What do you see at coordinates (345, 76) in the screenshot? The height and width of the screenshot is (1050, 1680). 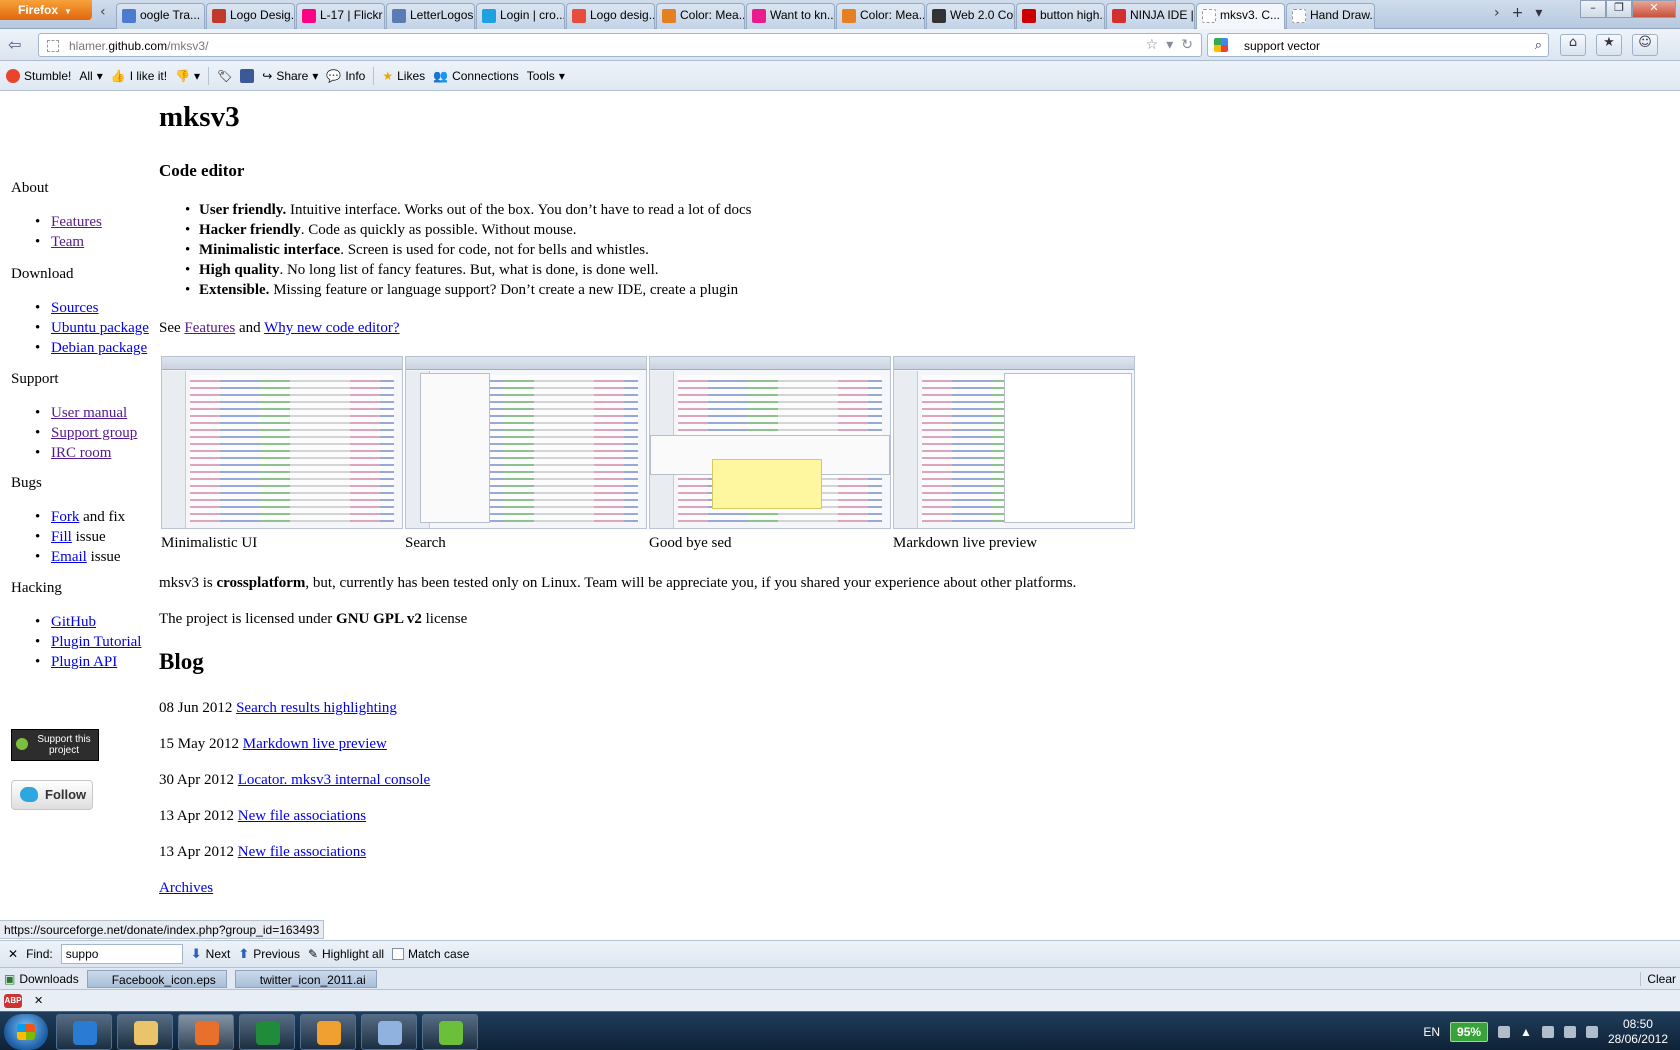 I see `info-button: 💬 Info` at bounding box center [345, 76].